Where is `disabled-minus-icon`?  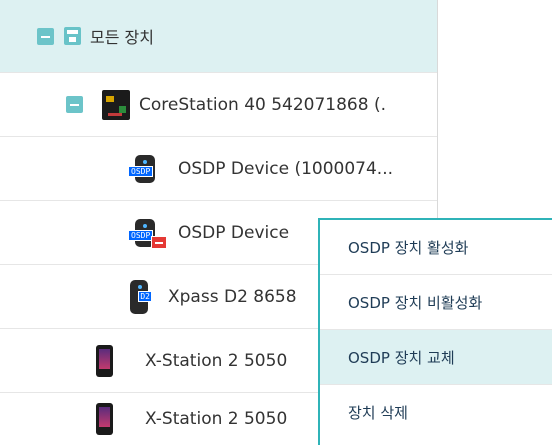
disabled-minus-icon is located at coordinates (159, 242).